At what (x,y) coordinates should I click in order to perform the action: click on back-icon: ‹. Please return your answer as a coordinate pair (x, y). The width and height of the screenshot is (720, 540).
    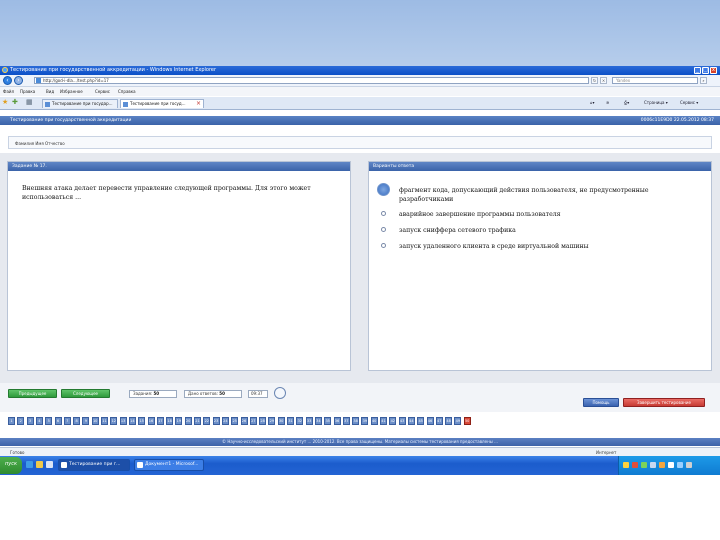
    Looking at the image, I should click on (7, 80).